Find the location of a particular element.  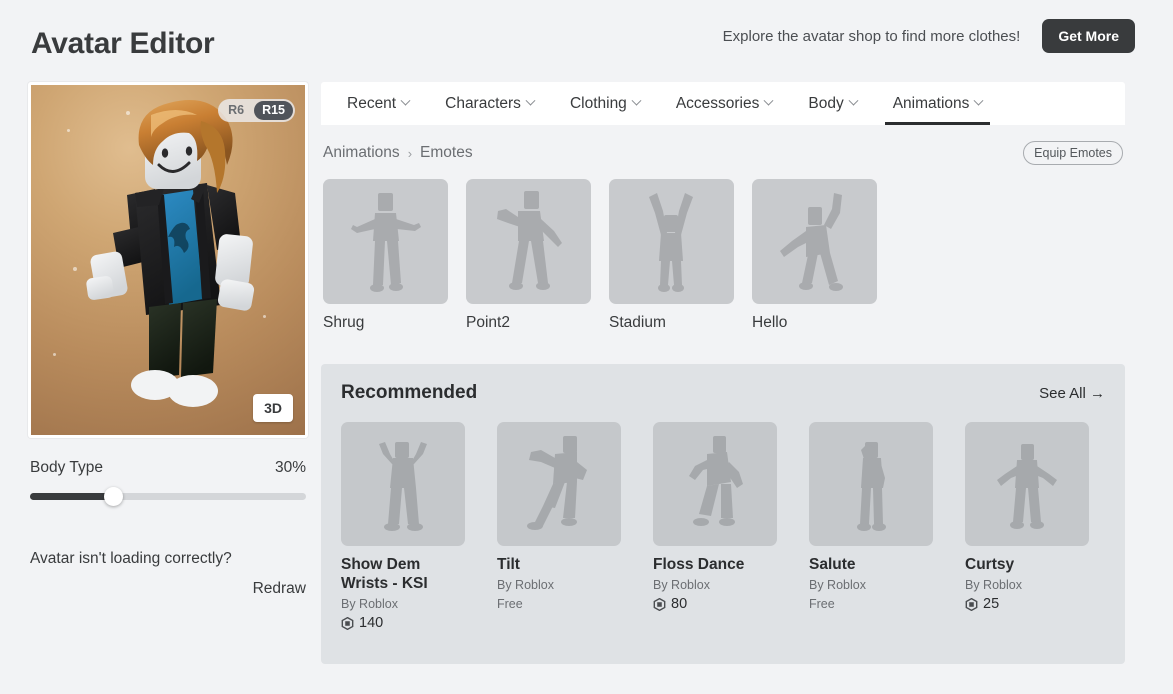

shrug-pose-figure is located at coordinates (386, 242).